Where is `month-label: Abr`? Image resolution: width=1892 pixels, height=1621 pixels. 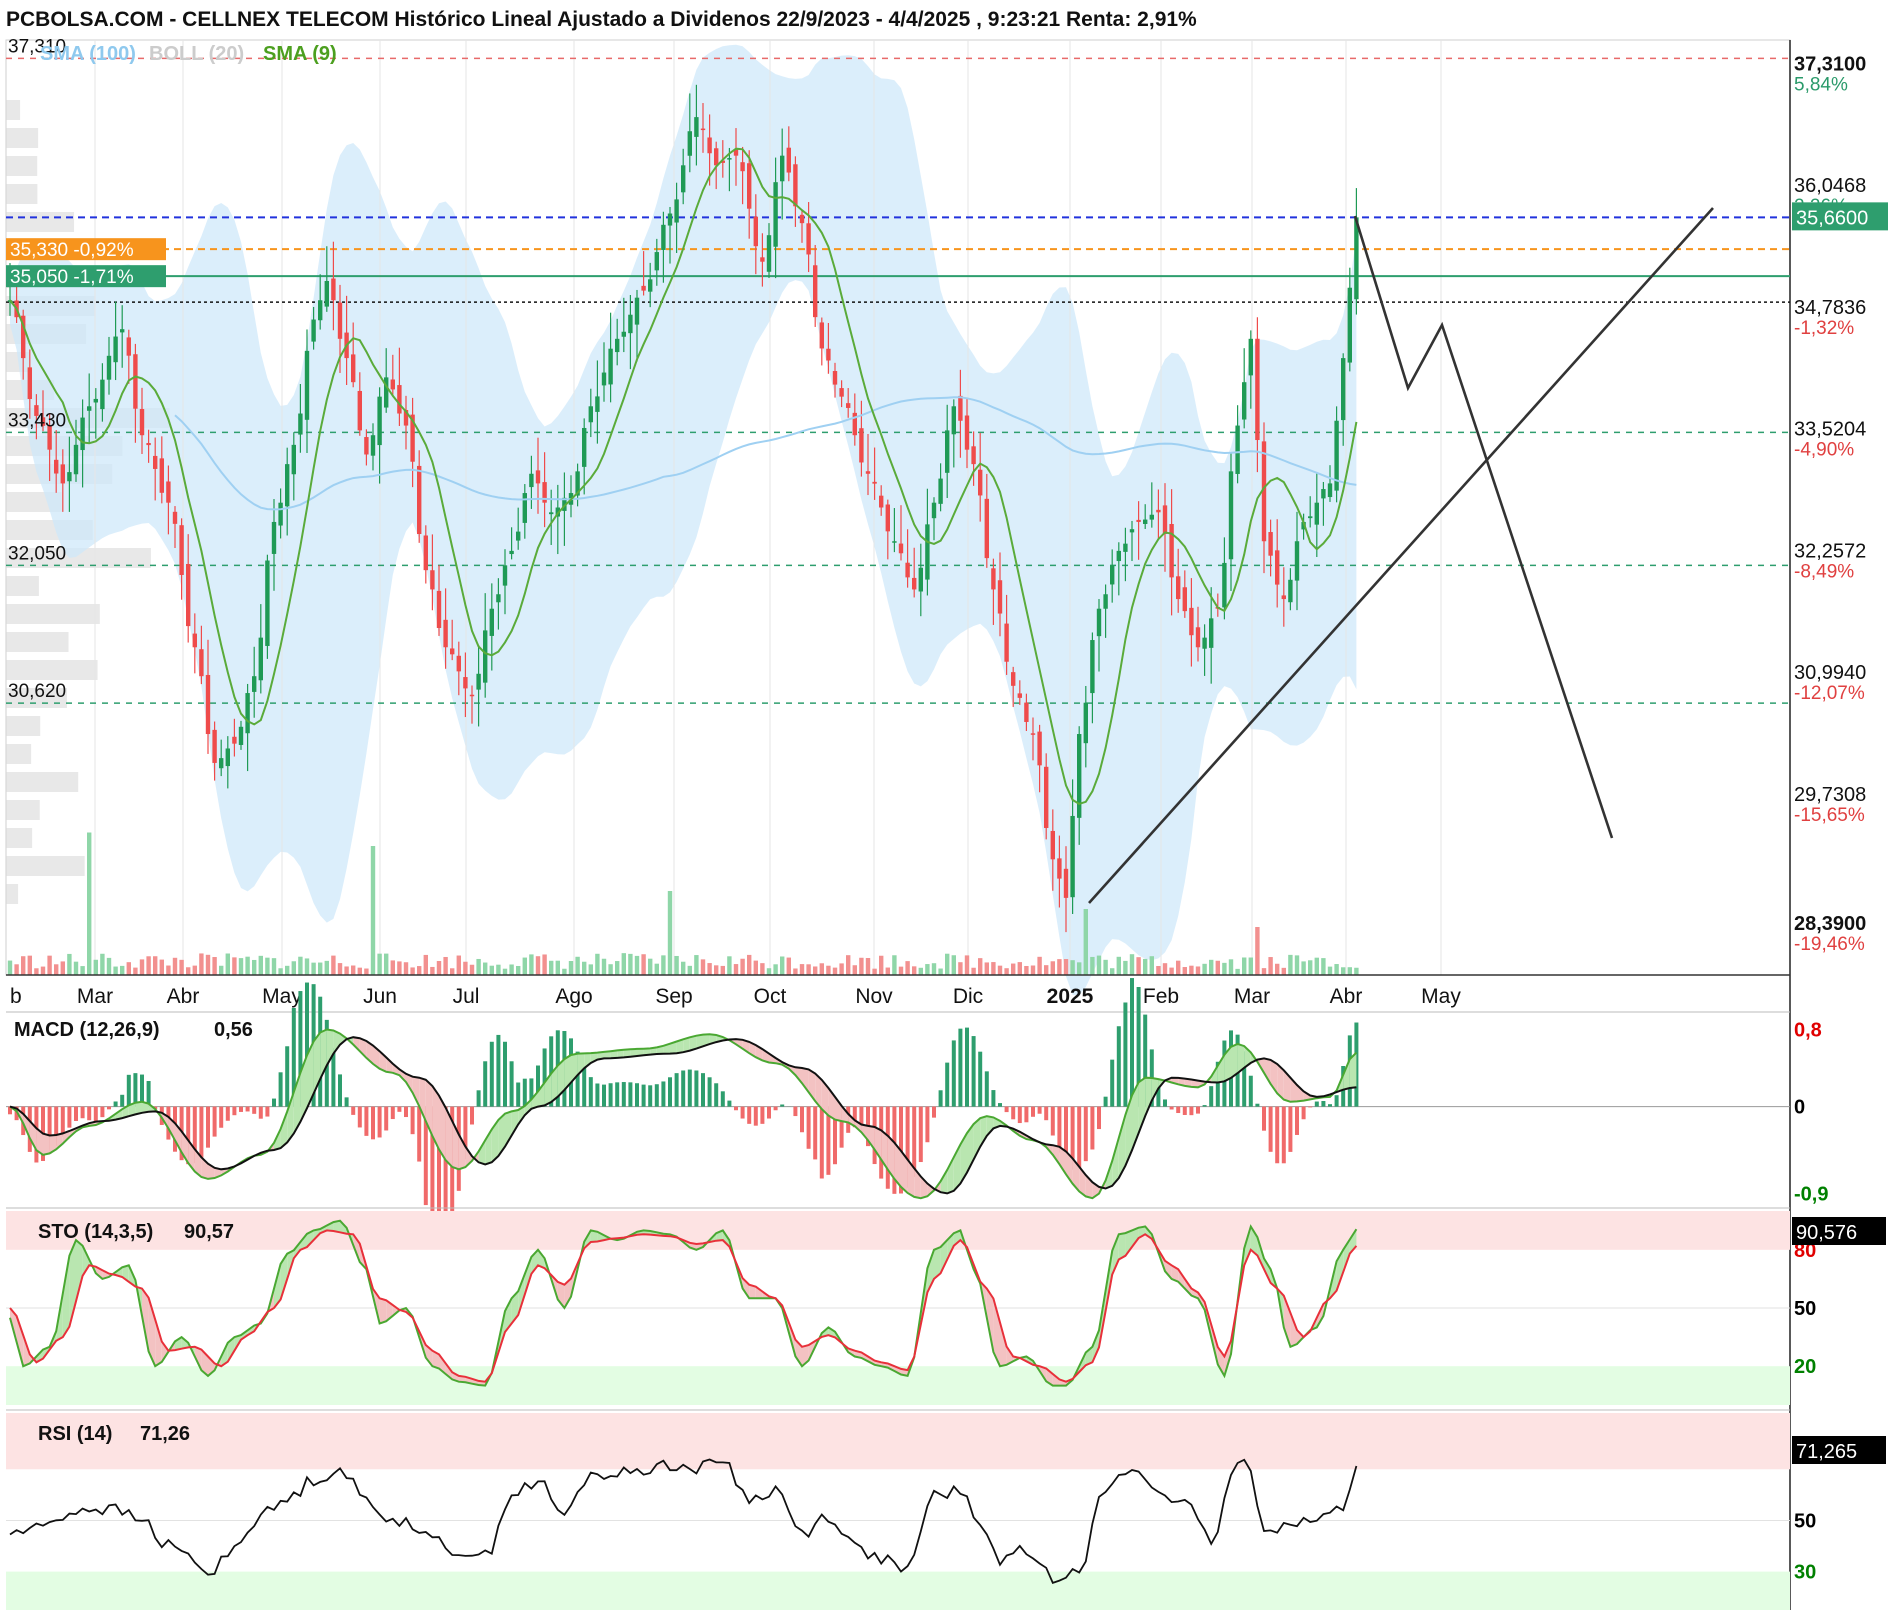 month-label: Abr is located at coordinates (183, 996).